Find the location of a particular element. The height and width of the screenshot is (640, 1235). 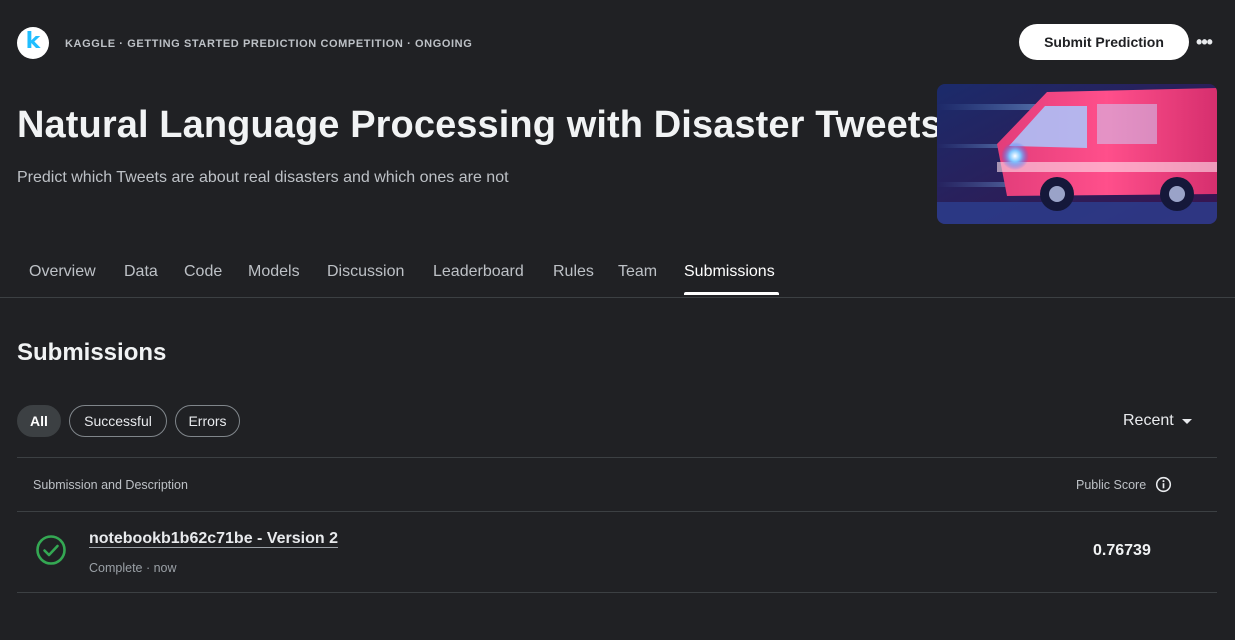

column-header-score: Public Score is located at coordinates (1124, 484).